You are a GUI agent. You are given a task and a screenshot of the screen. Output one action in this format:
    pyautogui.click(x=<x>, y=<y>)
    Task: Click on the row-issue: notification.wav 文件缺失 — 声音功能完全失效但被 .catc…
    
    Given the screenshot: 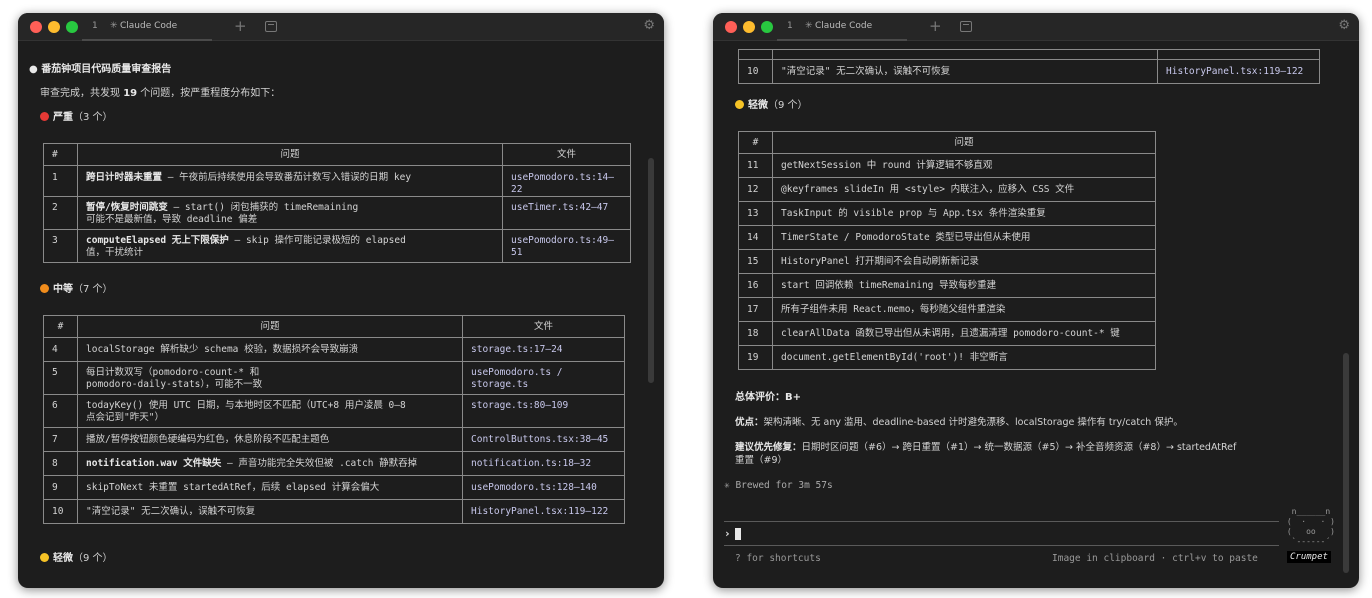 What is the action you would take?
    pyautogui.click(x=270, y=463)
    